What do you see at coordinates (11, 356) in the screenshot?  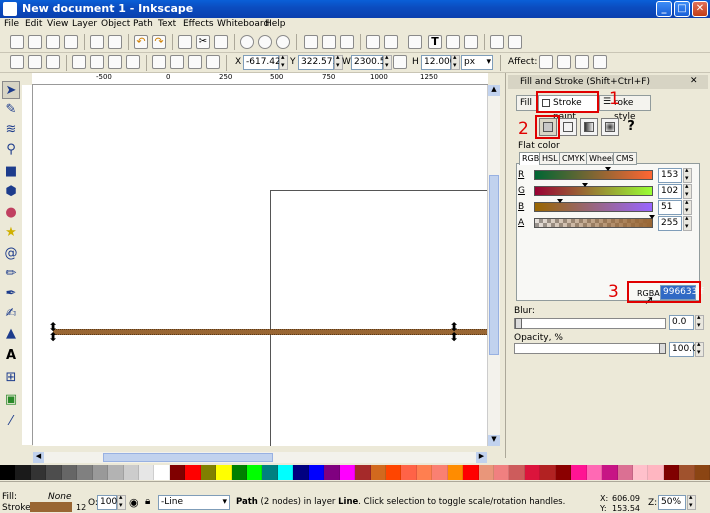 I see `text-tool-icon: A` at bounding box center [11, 356].